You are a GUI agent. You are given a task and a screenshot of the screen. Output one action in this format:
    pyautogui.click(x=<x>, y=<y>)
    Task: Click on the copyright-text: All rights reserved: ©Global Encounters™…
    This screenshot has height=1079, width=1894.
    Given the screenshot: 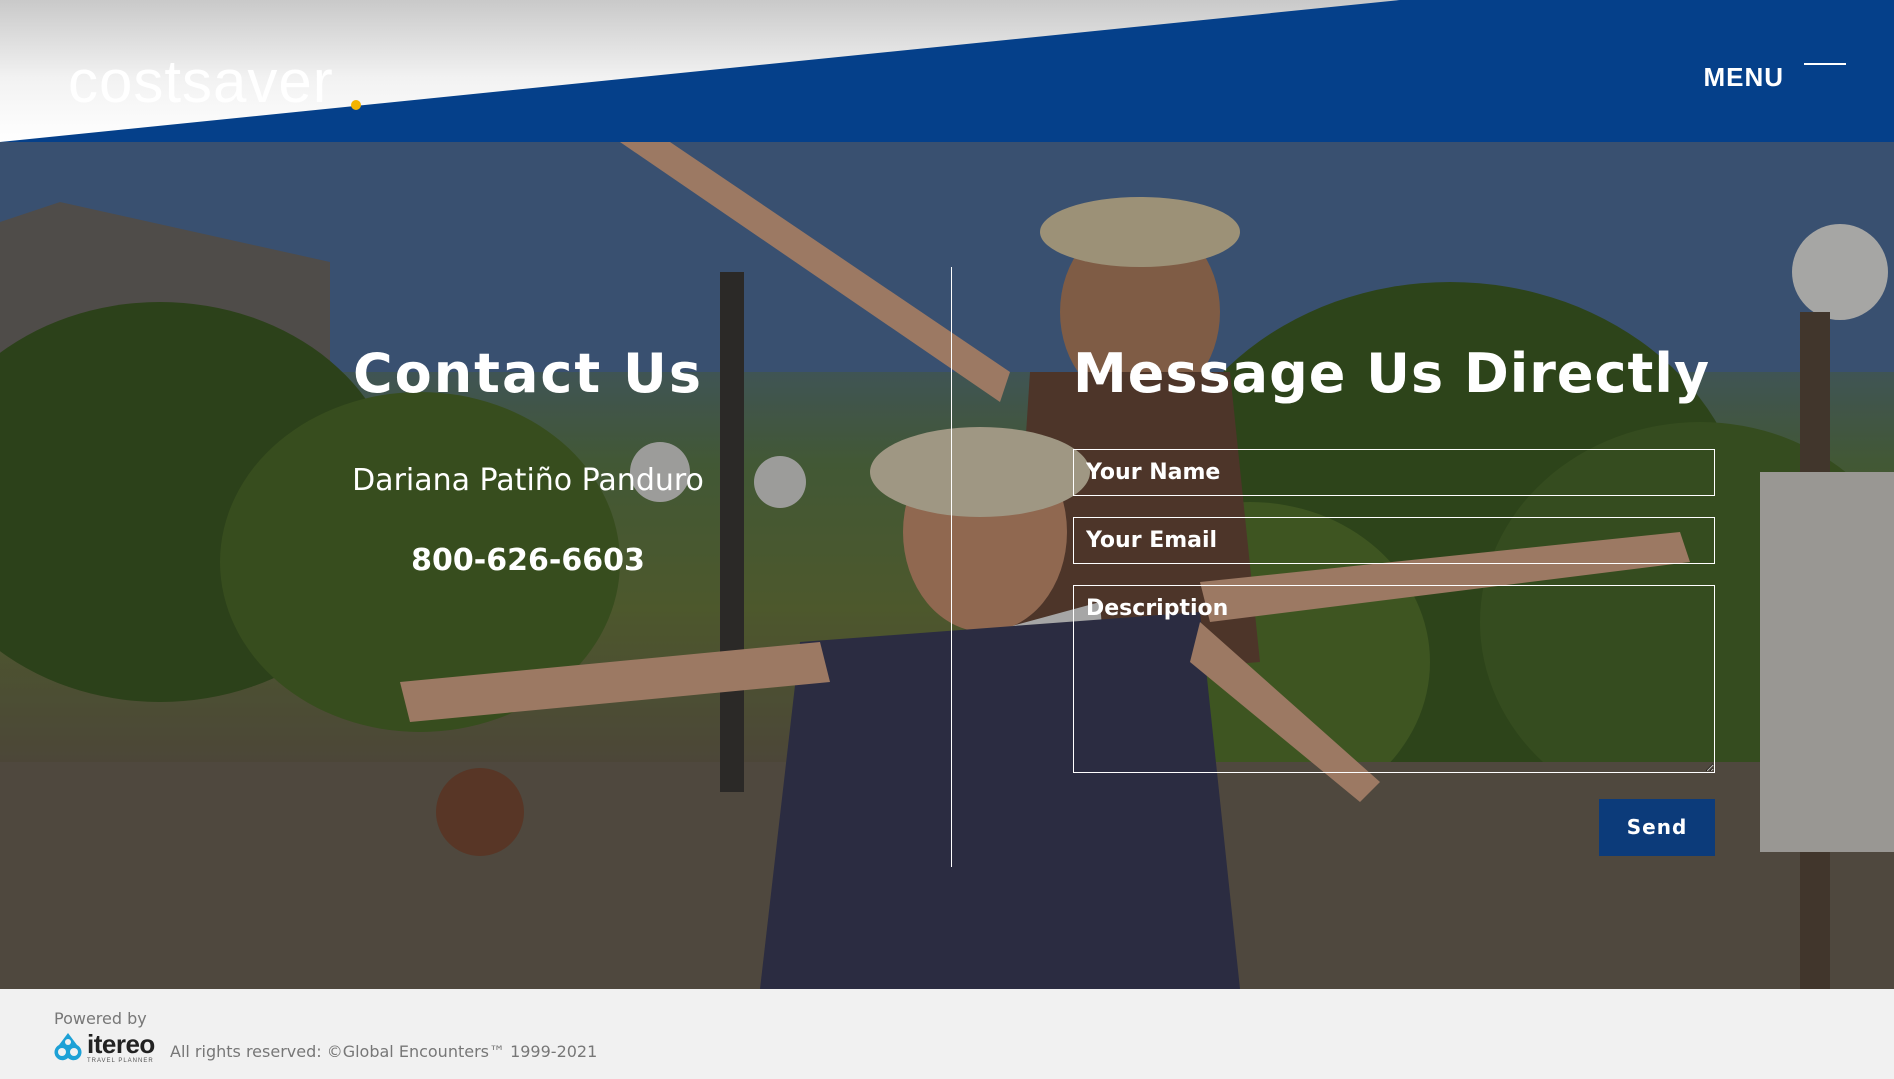 What is the action you would take?
    pyautogui.click(x=384, y=1051)
    